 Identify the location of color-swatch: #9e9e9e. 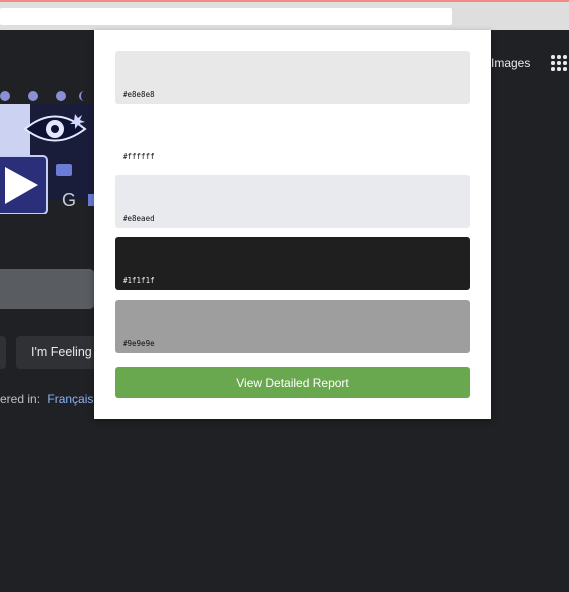
(292, 326).